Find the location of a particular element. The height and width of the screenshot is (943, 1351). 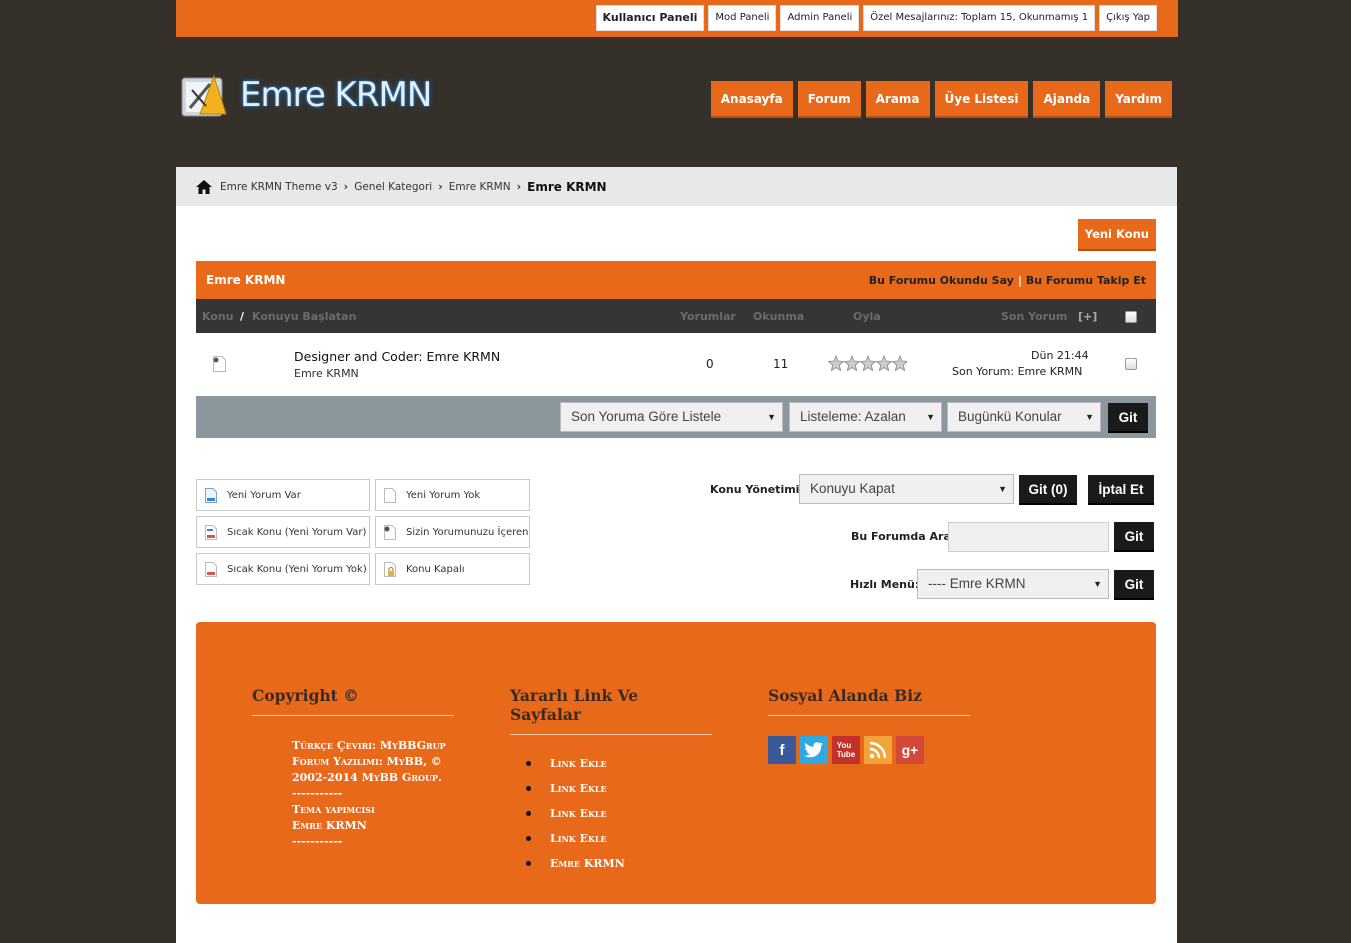

legend-item: Konu Kapalı is located at coordinates (452, 569).